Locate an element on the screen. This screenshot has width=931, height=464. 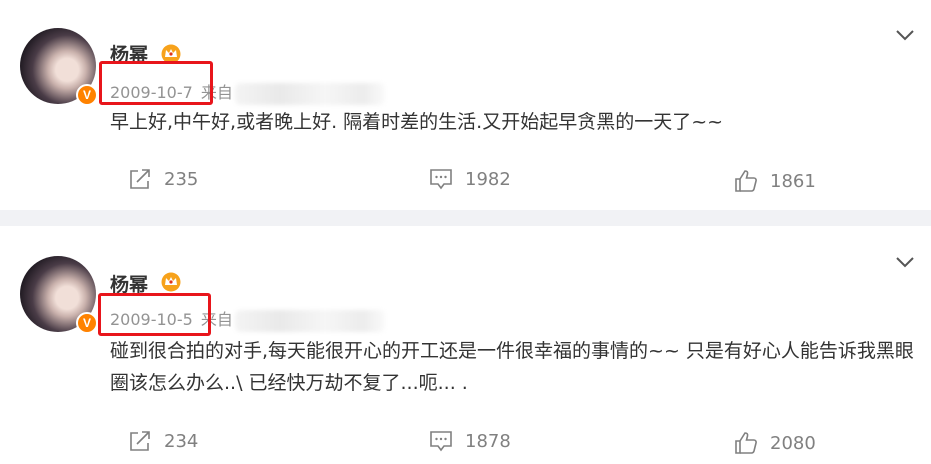
crown-icon is located at coordinates (171, 282).